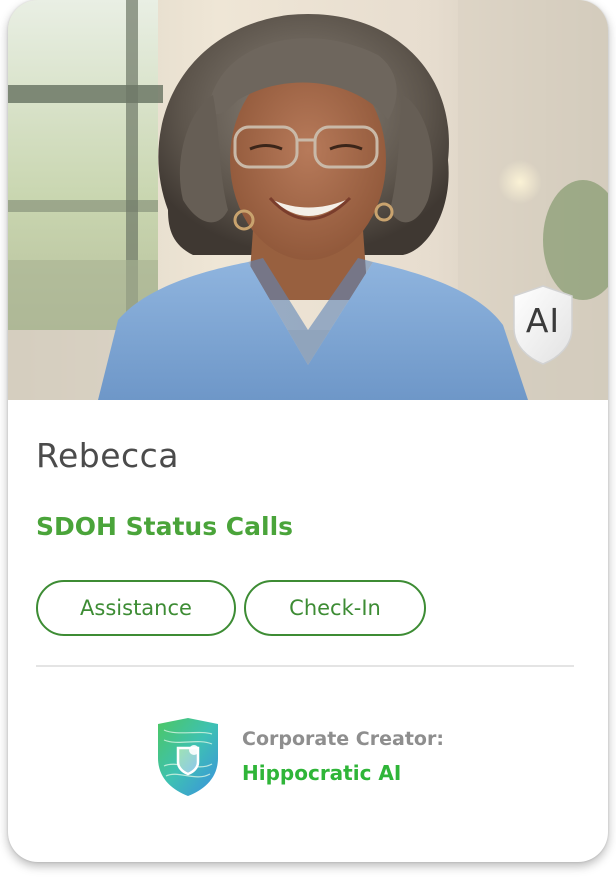 The width and height of the screenshot is (616, 884). What do you see at coordinates (108, 455) in the screenshot?
I see `agent-name: Rebecca` at bounding box center [108, 455].